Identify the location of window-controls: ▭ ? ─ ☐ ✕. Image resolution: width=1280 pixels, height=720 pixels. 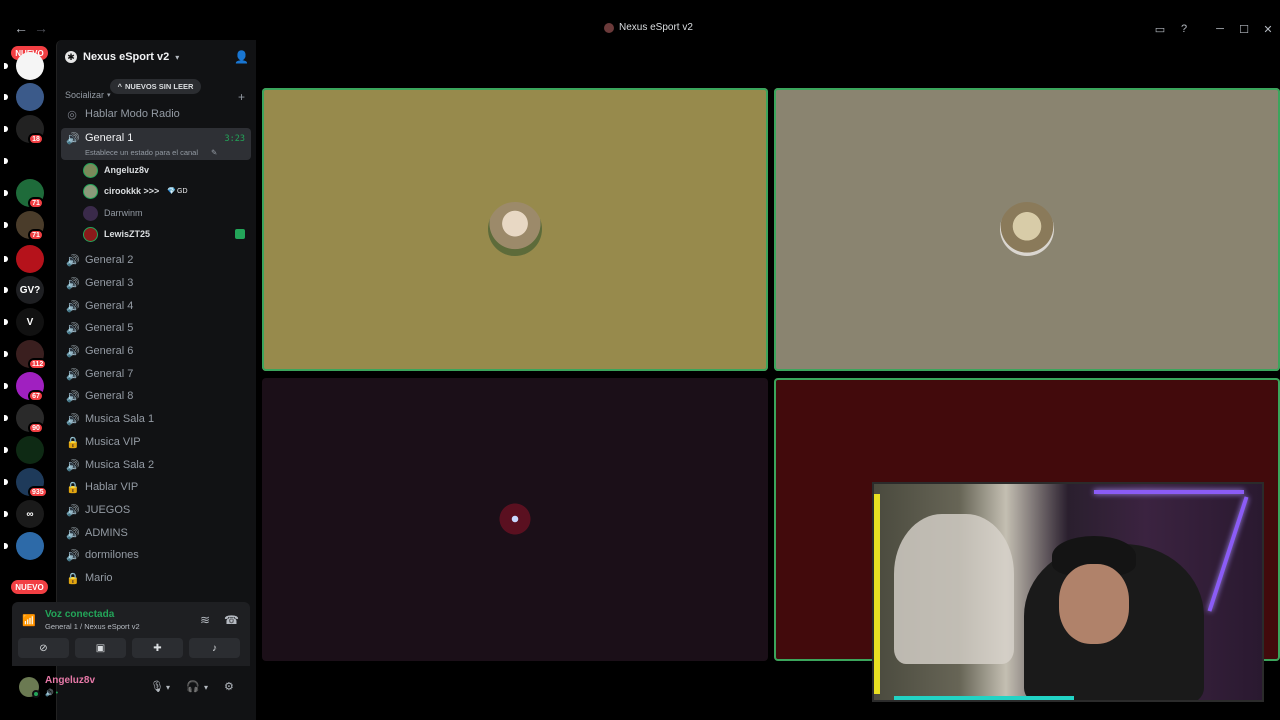
(1214, 29).